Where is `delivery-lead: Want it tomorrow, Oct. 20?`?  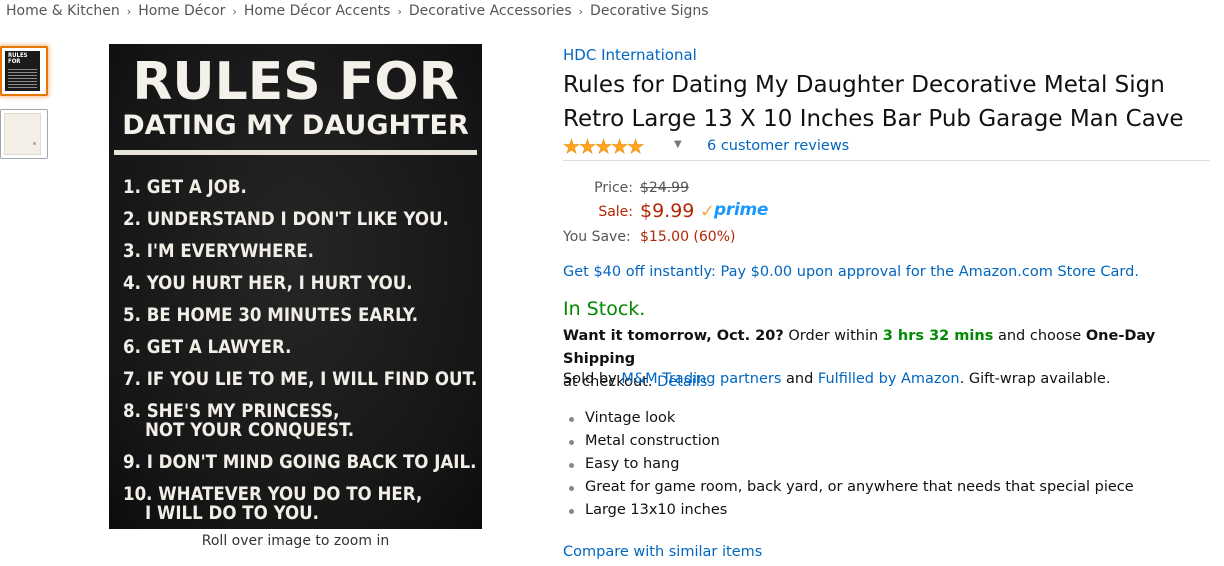 delivery-lead: Want it tomorrow, Oct. 20? is located at coordinates (673, 336).